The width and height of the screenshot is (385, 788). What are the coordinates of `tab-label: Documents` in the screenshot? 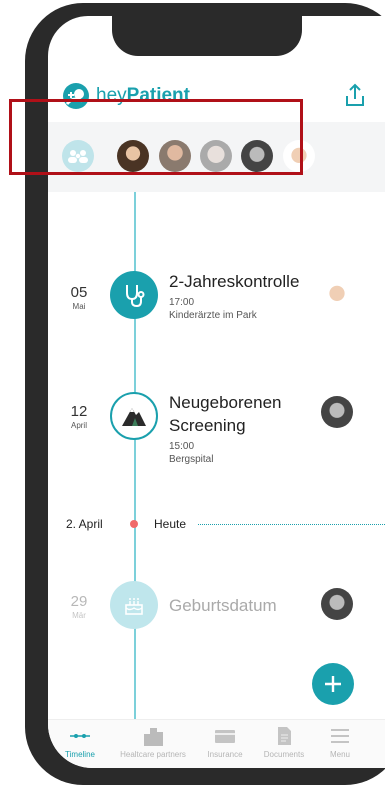 It's located at (284, 754).